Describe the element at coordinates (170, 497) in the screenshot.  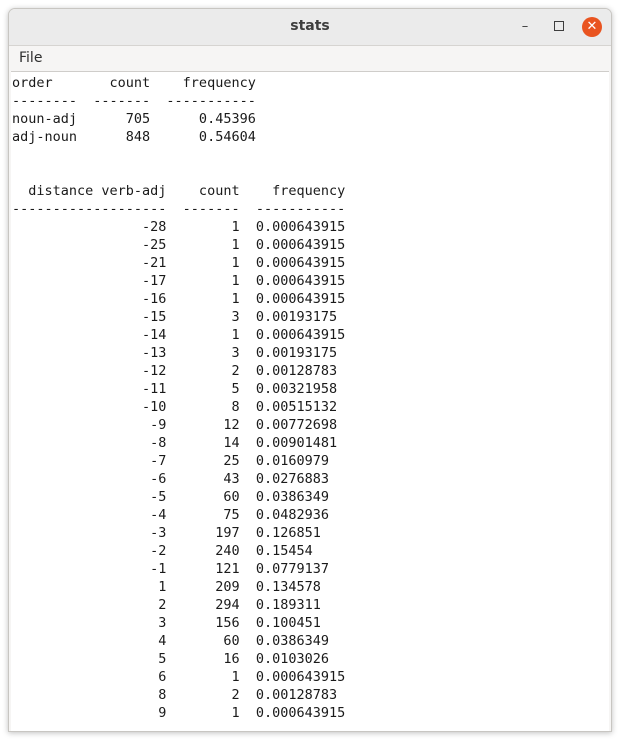
I see `output-line: -5 60 0.0386349` at that location.